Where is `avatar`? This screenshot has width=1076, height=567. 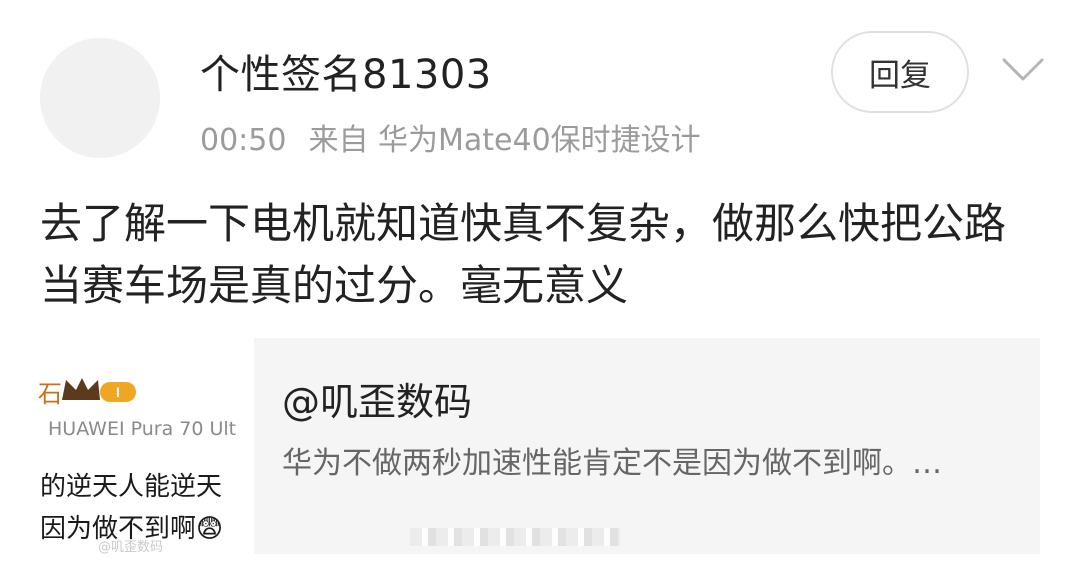
avatar is located at coordinates (100, 98).